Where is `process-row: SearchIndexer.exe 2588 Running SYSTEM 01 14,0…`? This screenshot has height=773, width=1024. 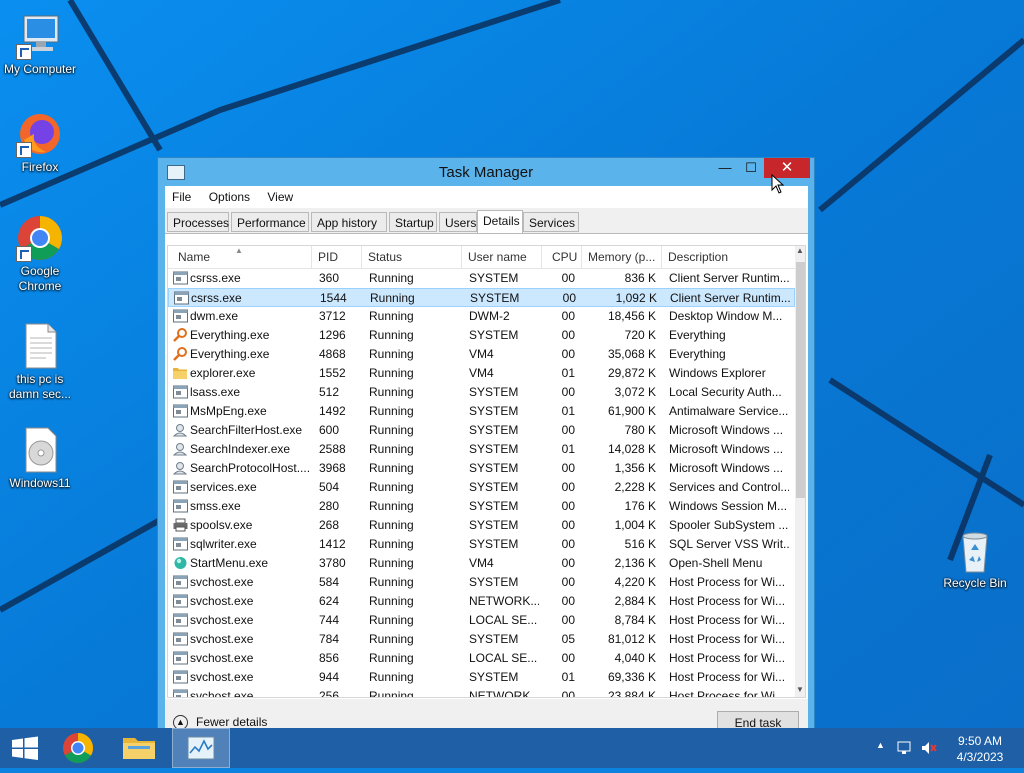 process-row: SearchIndexer.exe 2588 Running SYSTEM 01 14,0… is located at coordinates (481, 449).